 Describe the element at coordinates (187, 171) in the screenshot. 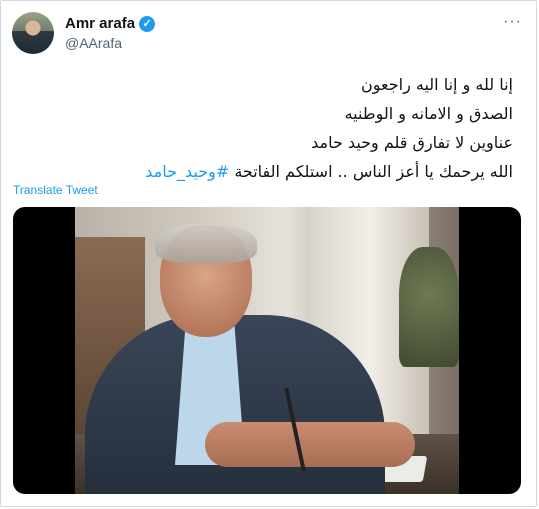

I see `hashtag-link: #وحيد_حامد` at that location.